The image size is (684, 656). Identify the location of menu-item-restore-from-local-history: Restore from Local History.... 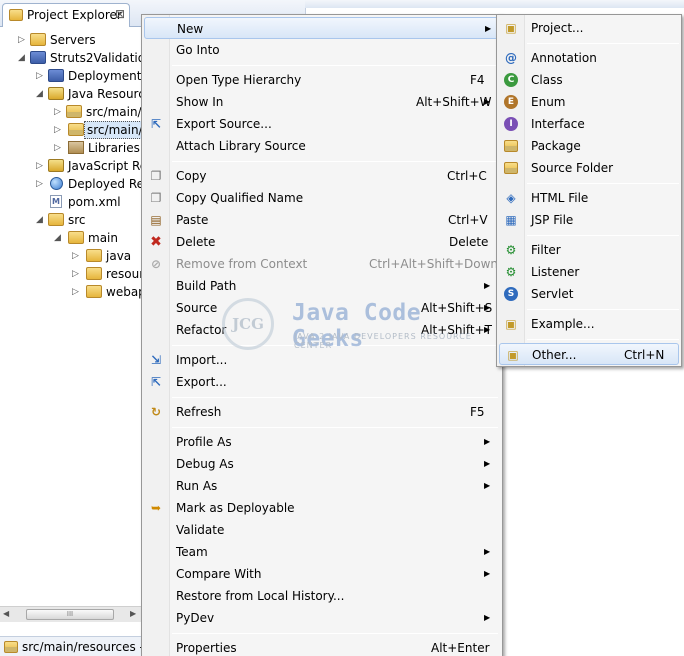
(322, 596).